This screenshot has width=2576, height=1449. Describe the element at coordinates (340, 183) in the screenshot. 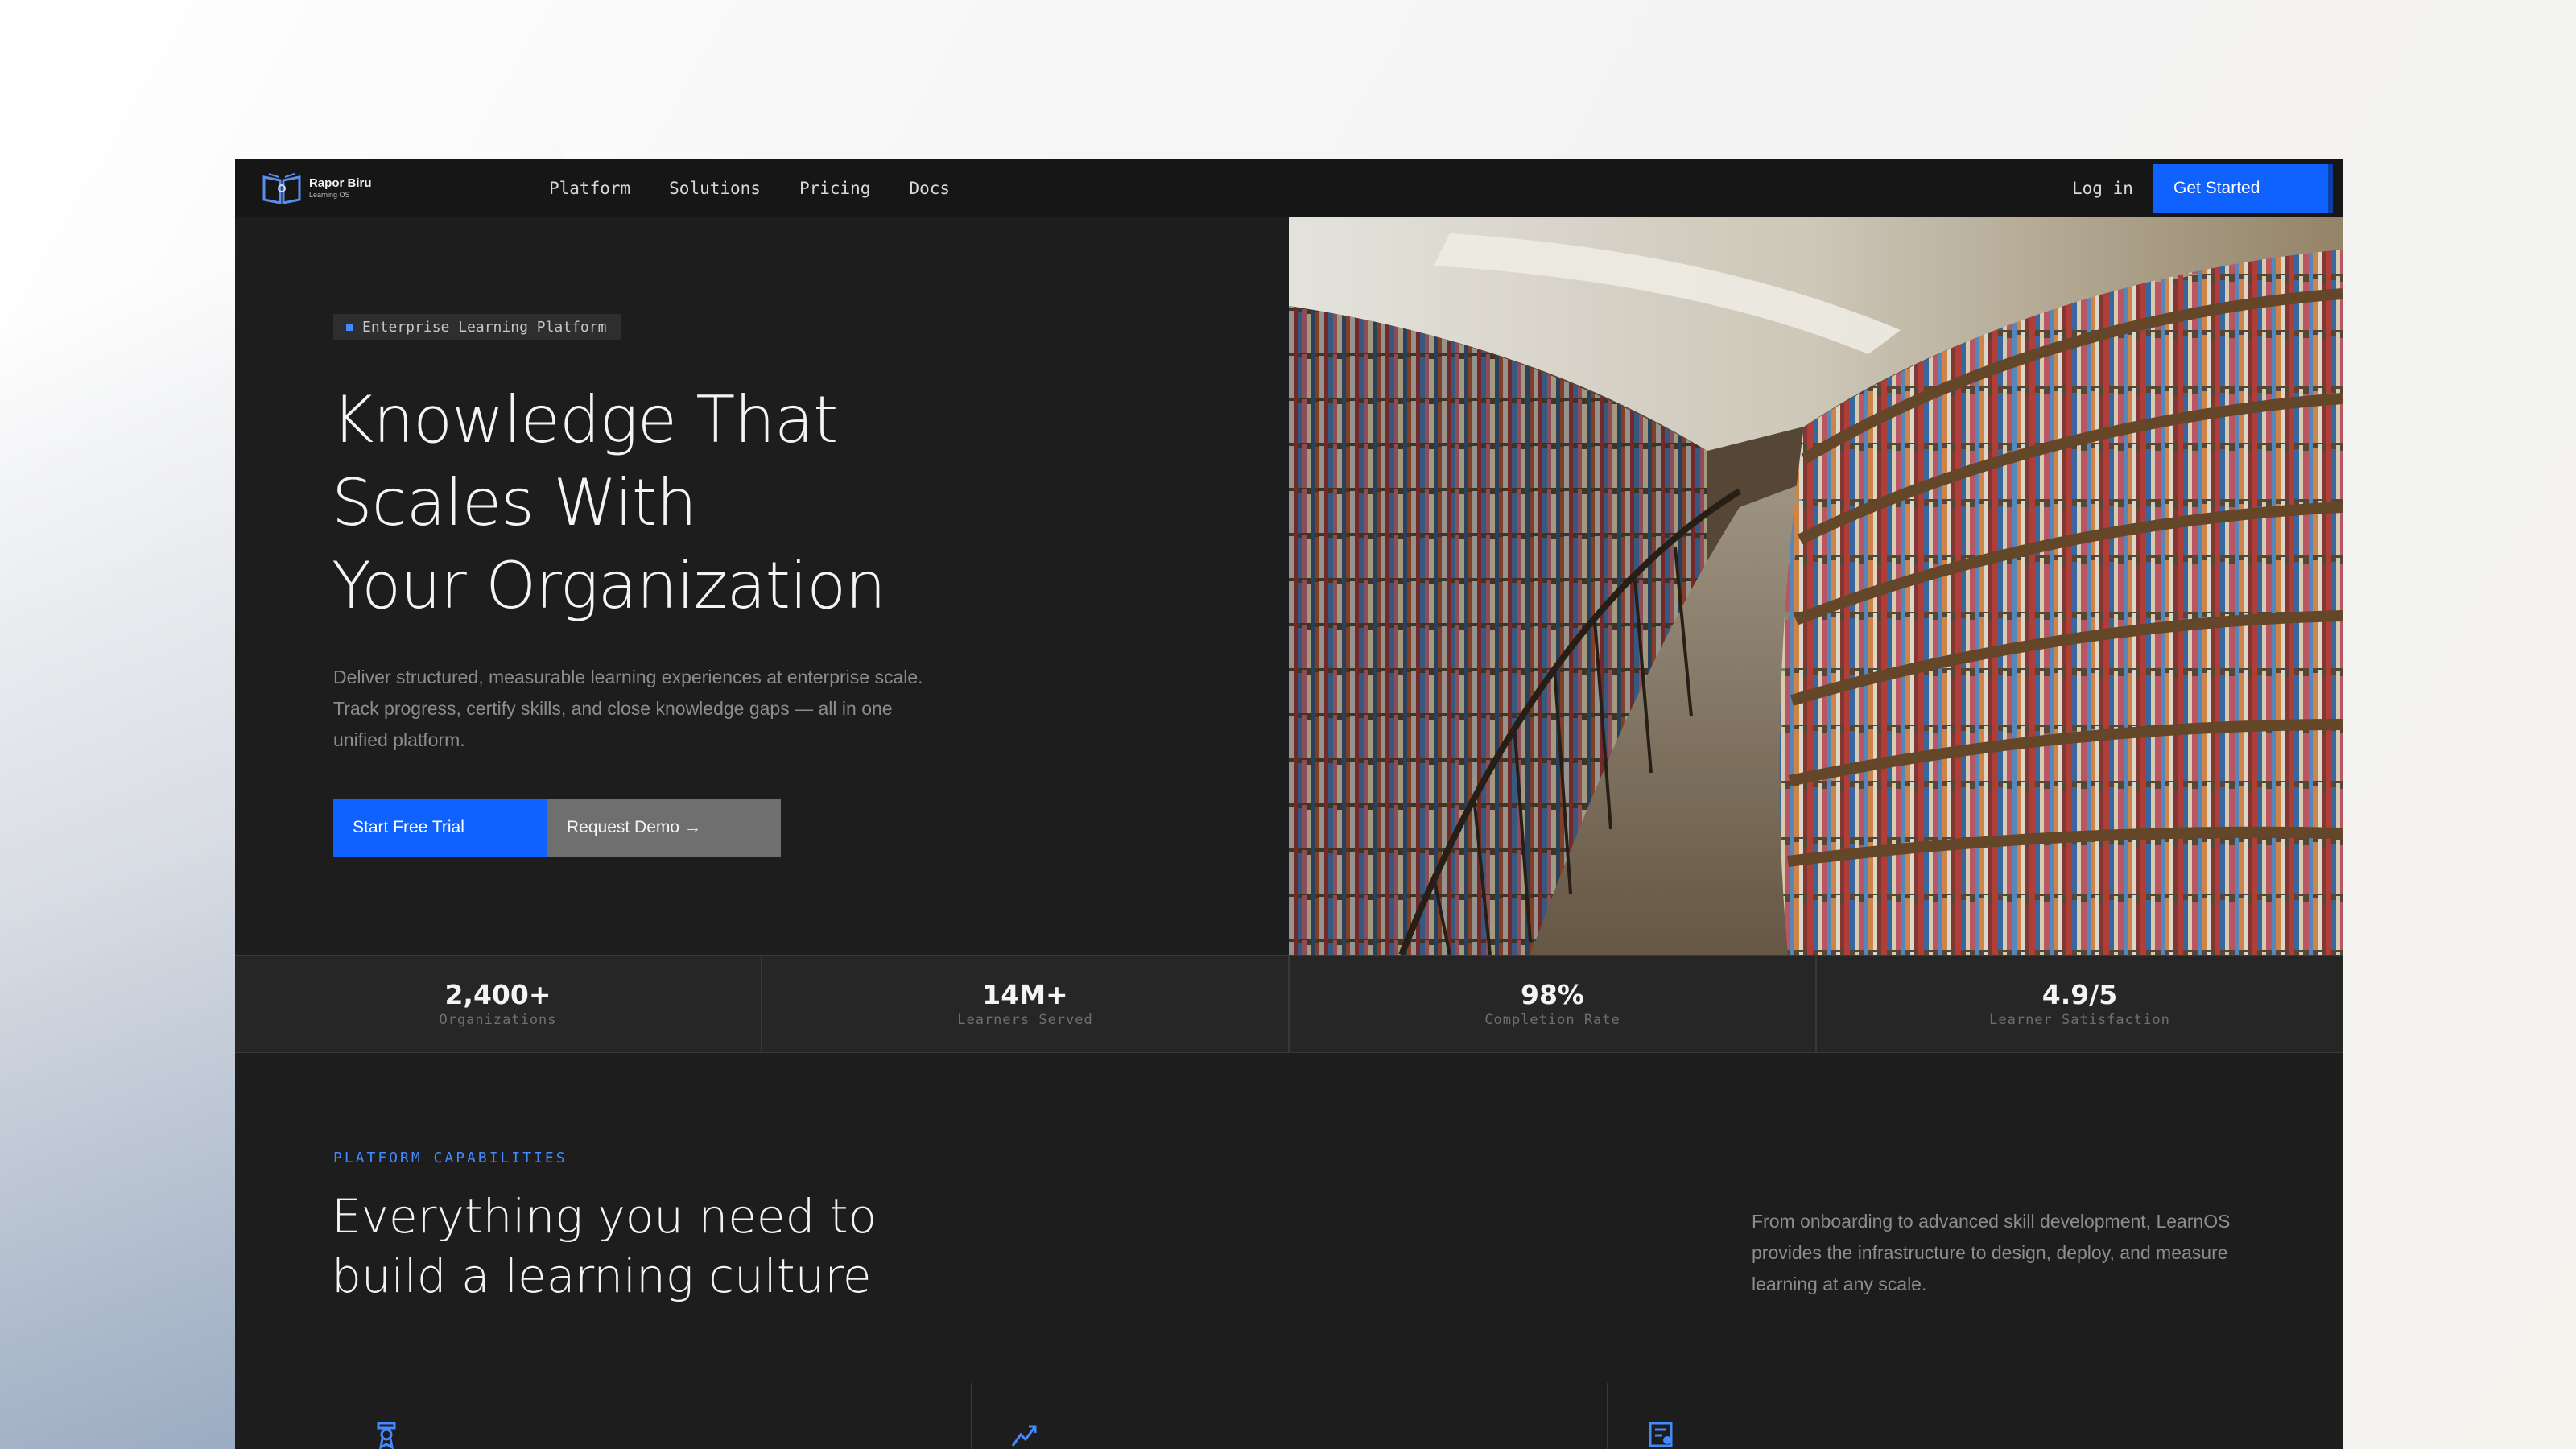

I see `brand-name: Rapor Biru` at that location.